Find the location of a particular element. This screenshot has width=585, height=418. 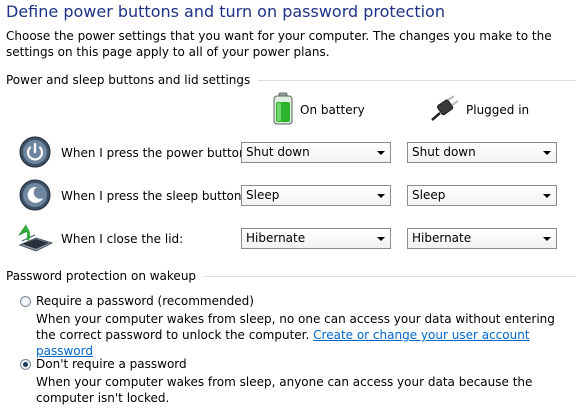

lid-battery-select: Hibernate is located at coordinates (316, 238).